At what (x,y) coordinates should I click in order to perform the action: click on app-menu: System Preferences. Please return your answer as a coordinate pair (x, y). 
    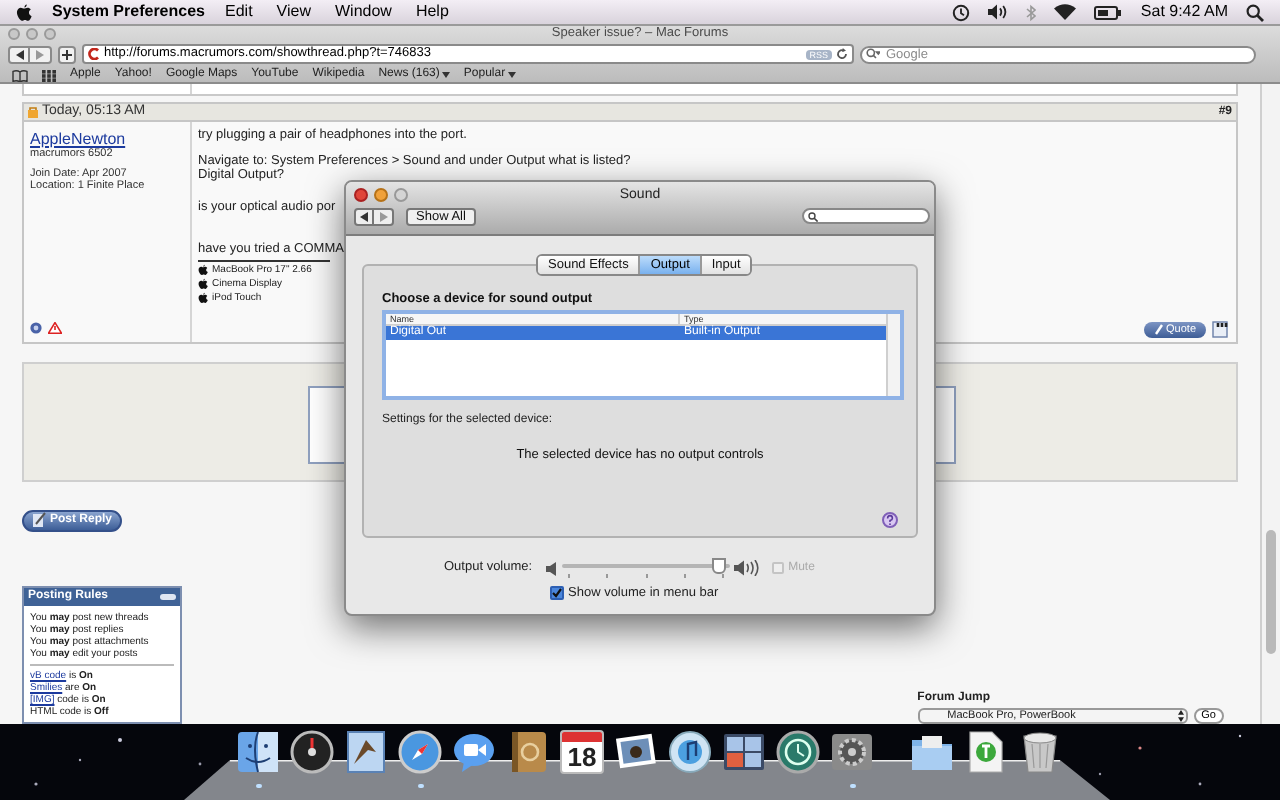
    Looking at the image, I should click on (128, 12).